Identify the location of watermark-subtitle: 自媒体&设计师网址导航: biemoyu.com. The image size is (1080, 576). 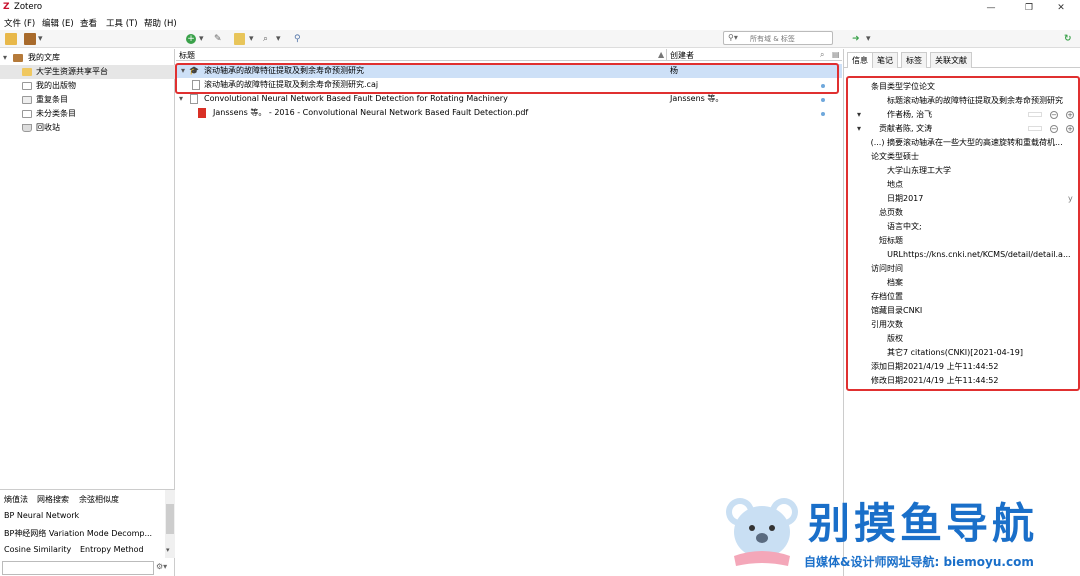
(919, 562).